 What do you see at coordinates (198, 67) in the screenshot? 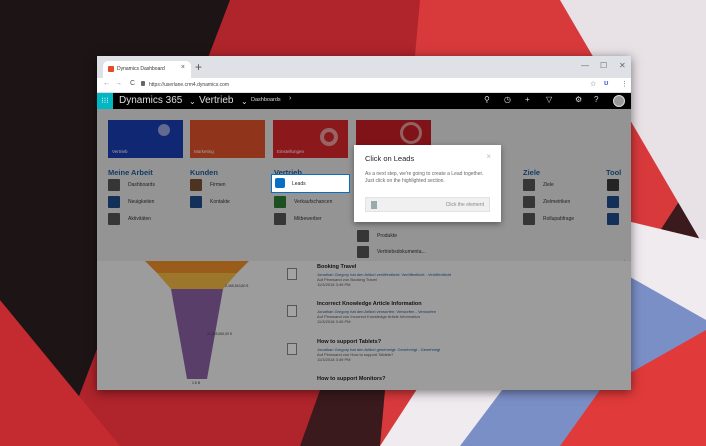
I see `new-tab-button: +` at bounding box center [198, 67].